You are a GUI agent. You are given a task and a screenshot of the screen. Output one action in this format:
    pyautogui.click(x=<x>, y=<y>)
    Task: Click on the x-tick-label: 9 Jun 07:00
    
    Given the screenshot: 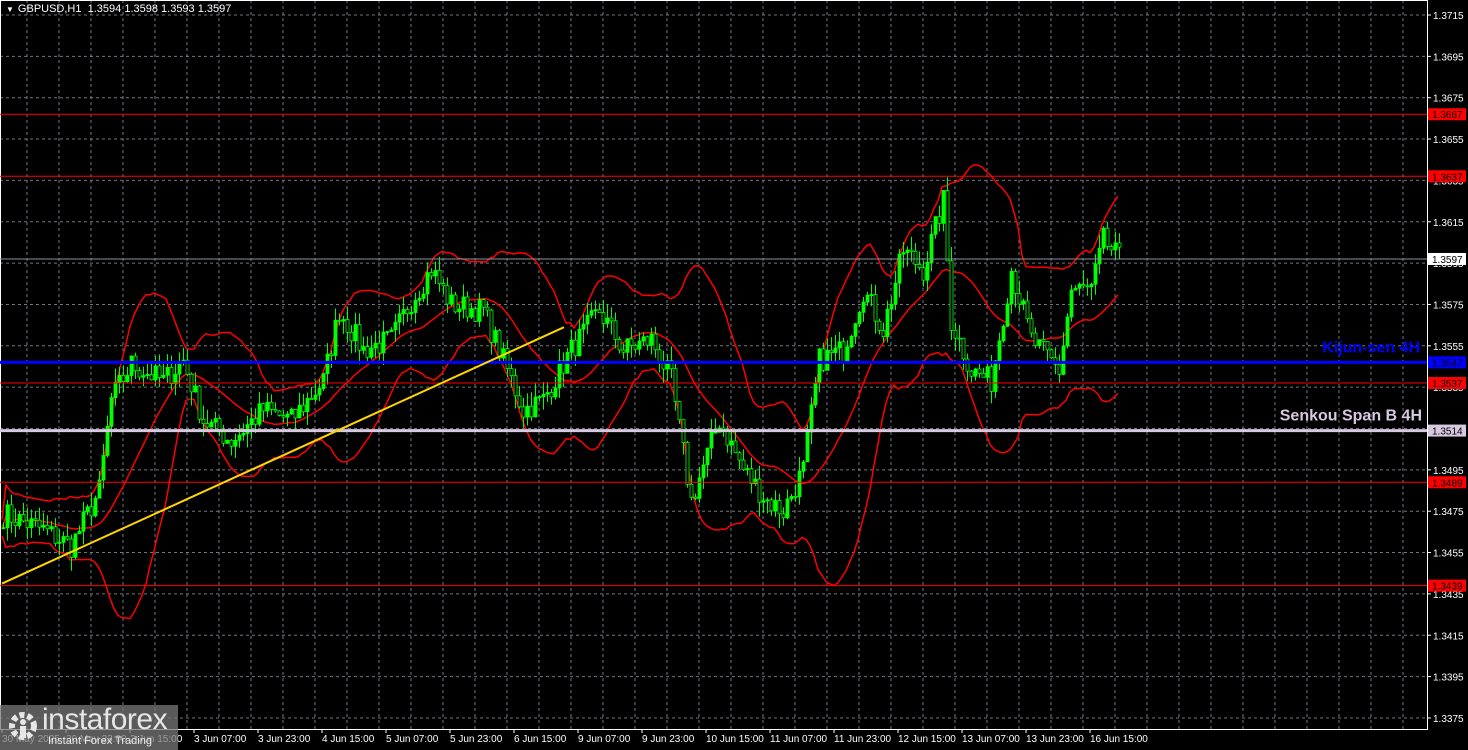 What is the action you would take?
    pyautogui.click(x=604, y=739)
    